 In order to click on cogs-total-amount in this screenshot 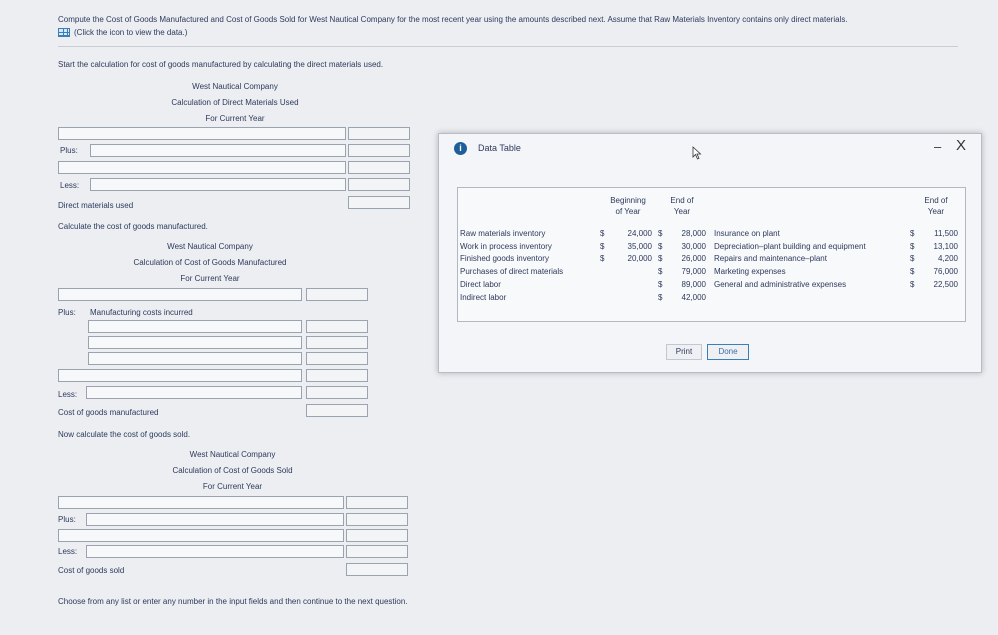, I will do `click(377, 569)`.